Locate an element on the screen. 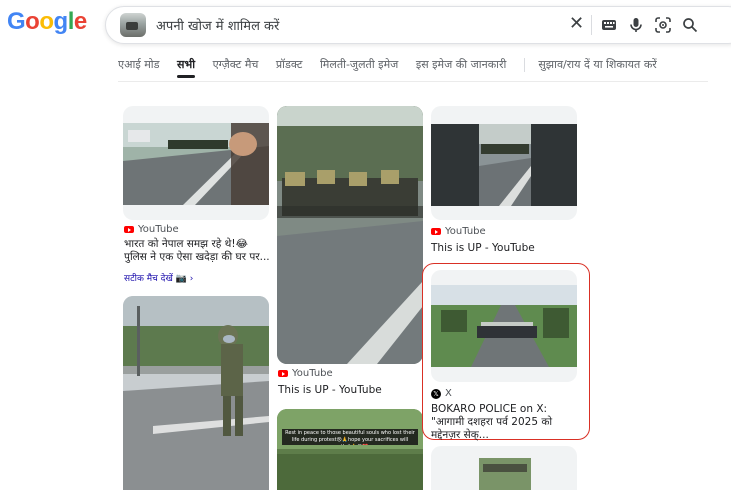 The image size is (731, 490). google-logo: Google is located at coordinates (47, 22).